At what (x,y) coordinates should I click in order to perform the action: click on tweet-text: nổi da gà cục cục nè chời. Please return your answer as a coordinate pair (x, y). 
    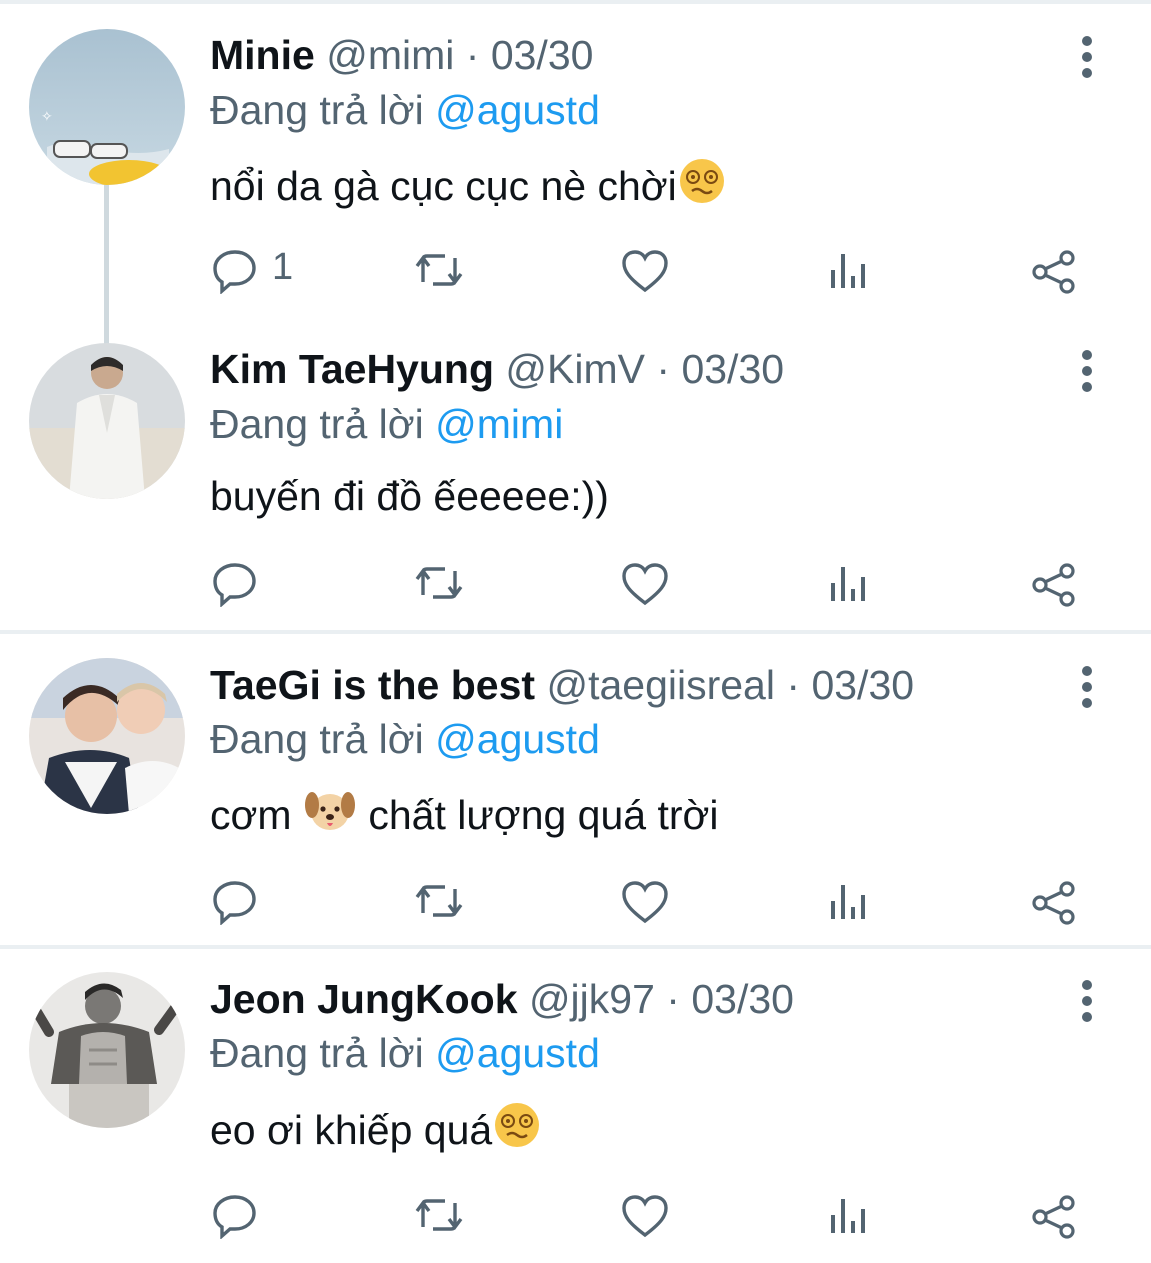
    Looking at the image, I should click on (468, 187).